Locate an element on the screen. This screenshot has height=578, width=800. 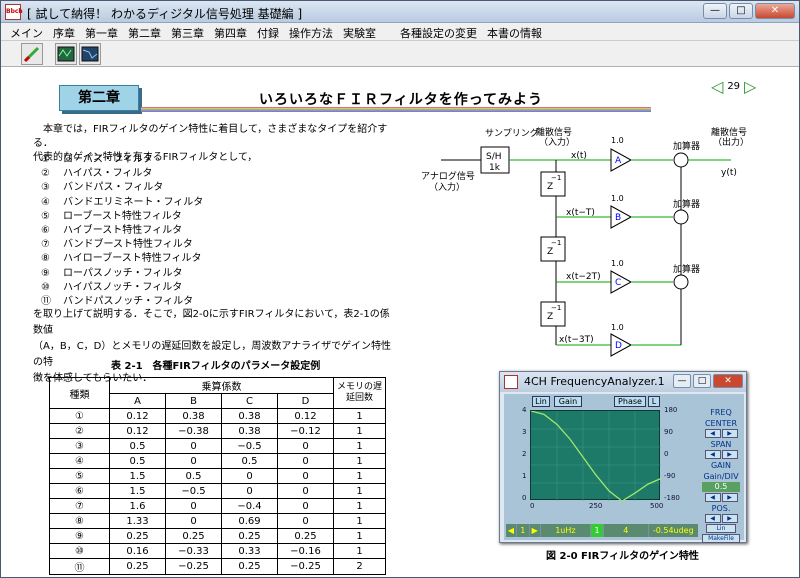
table-cell: 1.5 is located at coordinates (137, 491).